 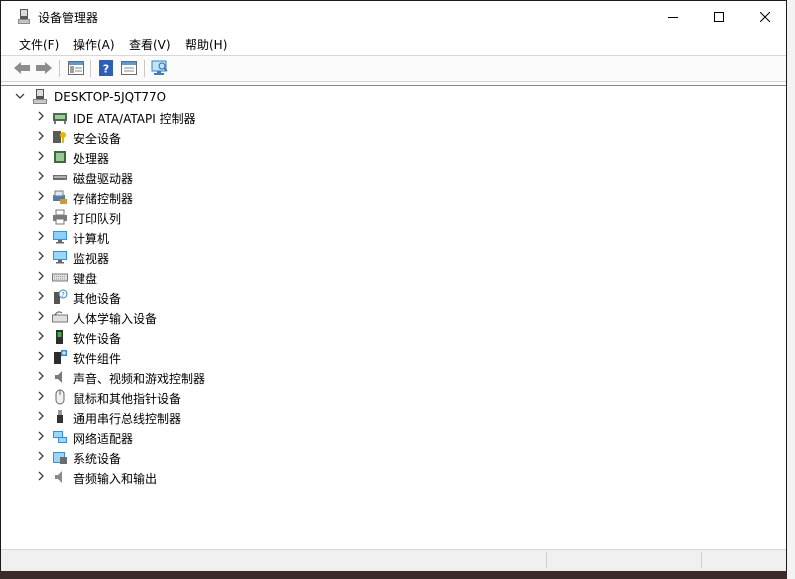 What do you see at coordinates (60, 157) in the screenshot?
I see `processor-icon` at bounding box center [60, 157].